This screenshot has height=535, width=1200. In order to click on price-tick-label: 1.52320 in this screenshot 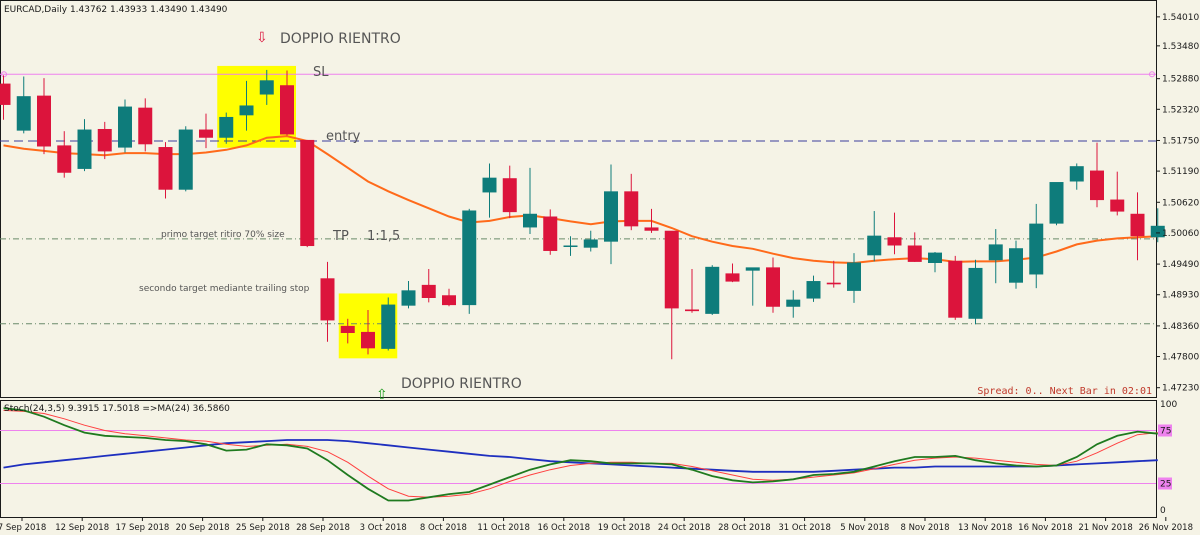, I will do `click(1180, 110)`.